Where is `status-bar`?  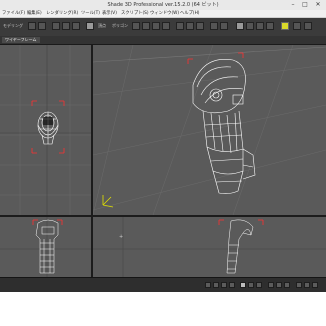 status-bar is located at coordinates (163, 284).